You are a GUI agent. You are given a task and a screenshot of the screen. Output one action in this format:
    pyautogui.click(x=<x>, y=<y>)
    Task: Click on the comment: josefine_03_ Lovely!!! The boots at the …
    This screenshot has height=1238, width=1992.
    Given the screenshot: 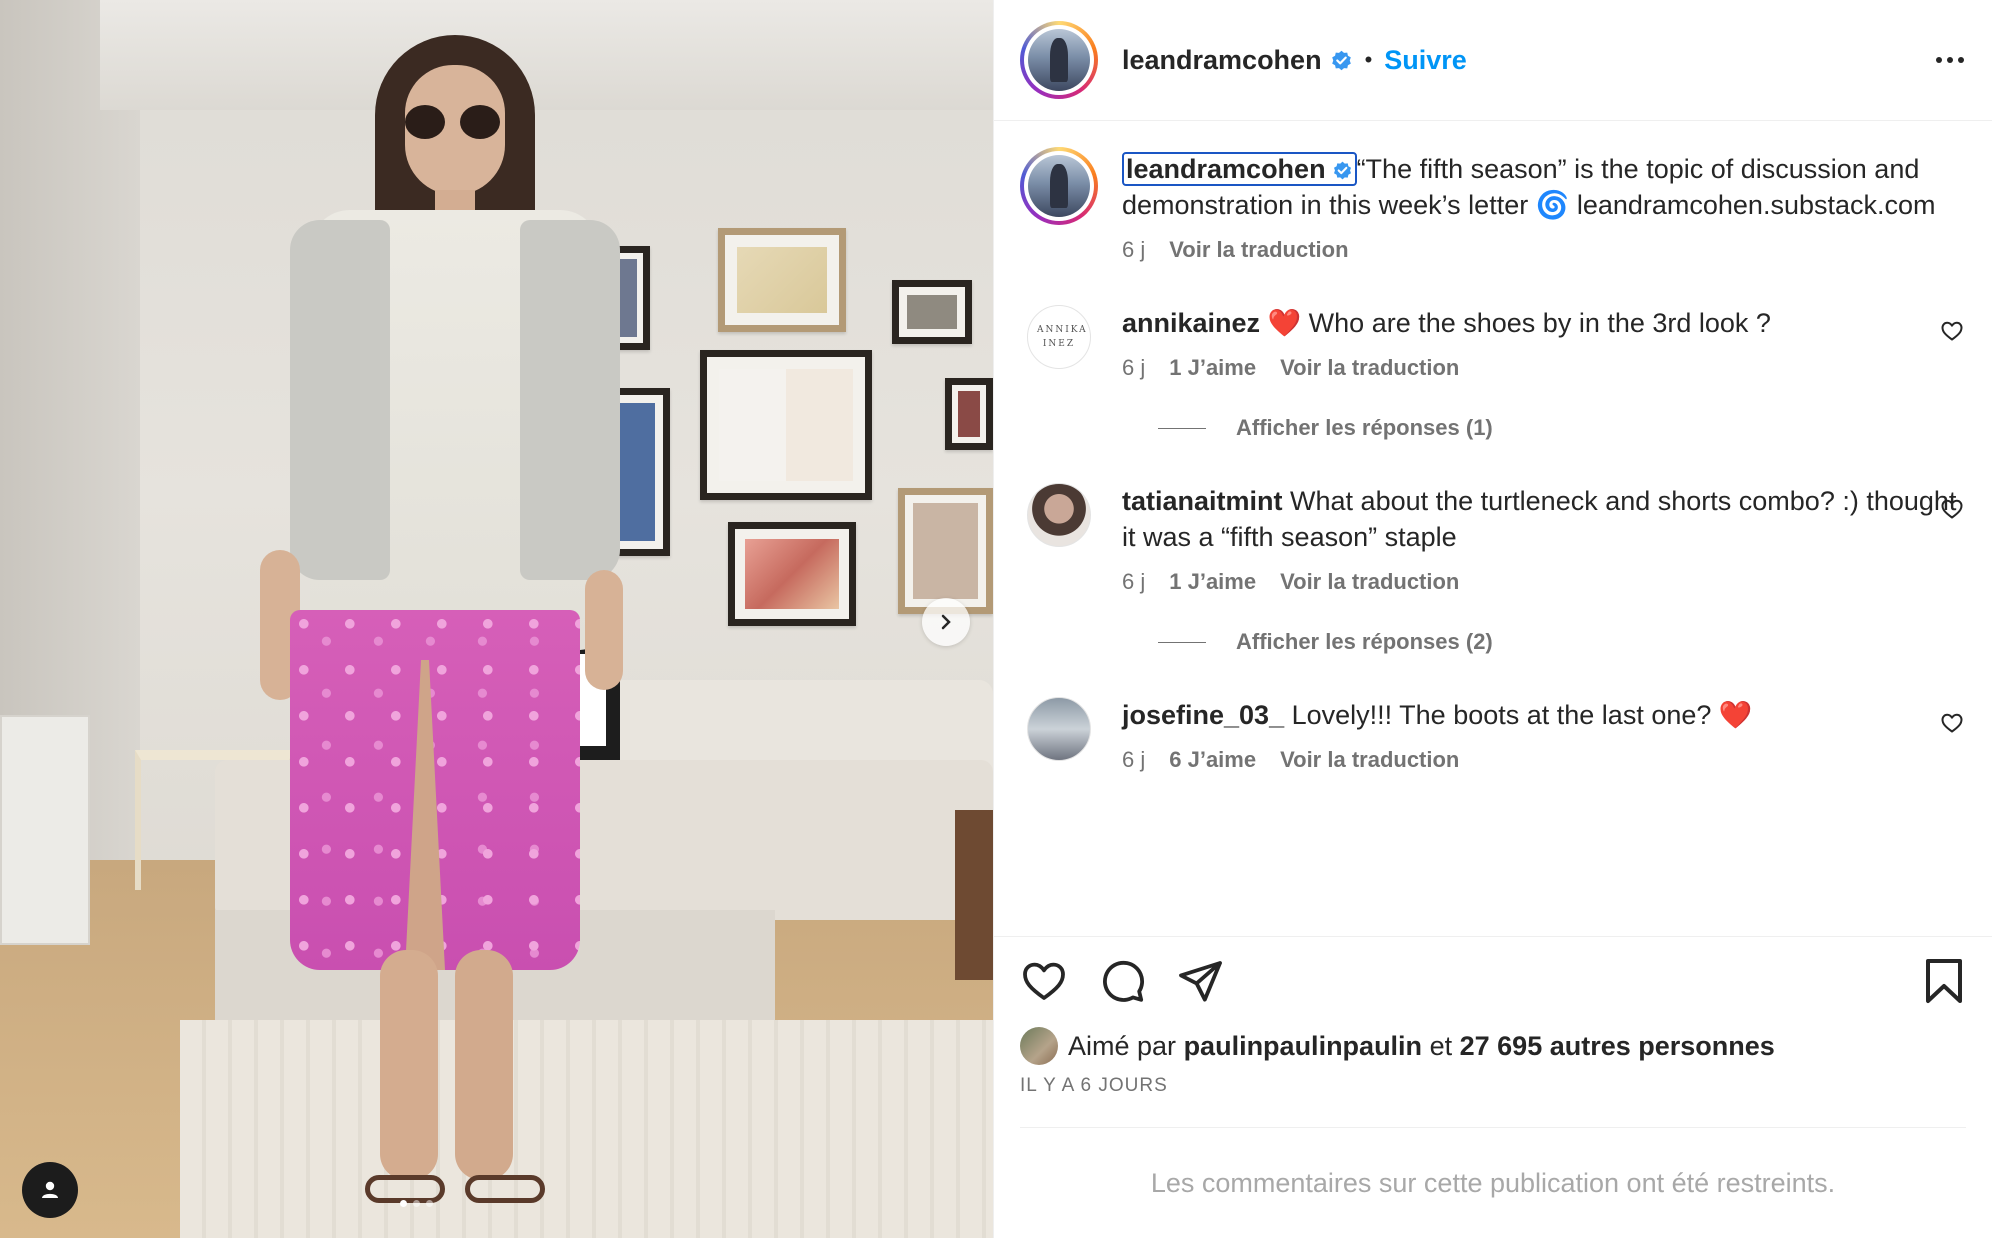 What is the action you would take?
    pyautogui.click(x=1492, y=735)
    